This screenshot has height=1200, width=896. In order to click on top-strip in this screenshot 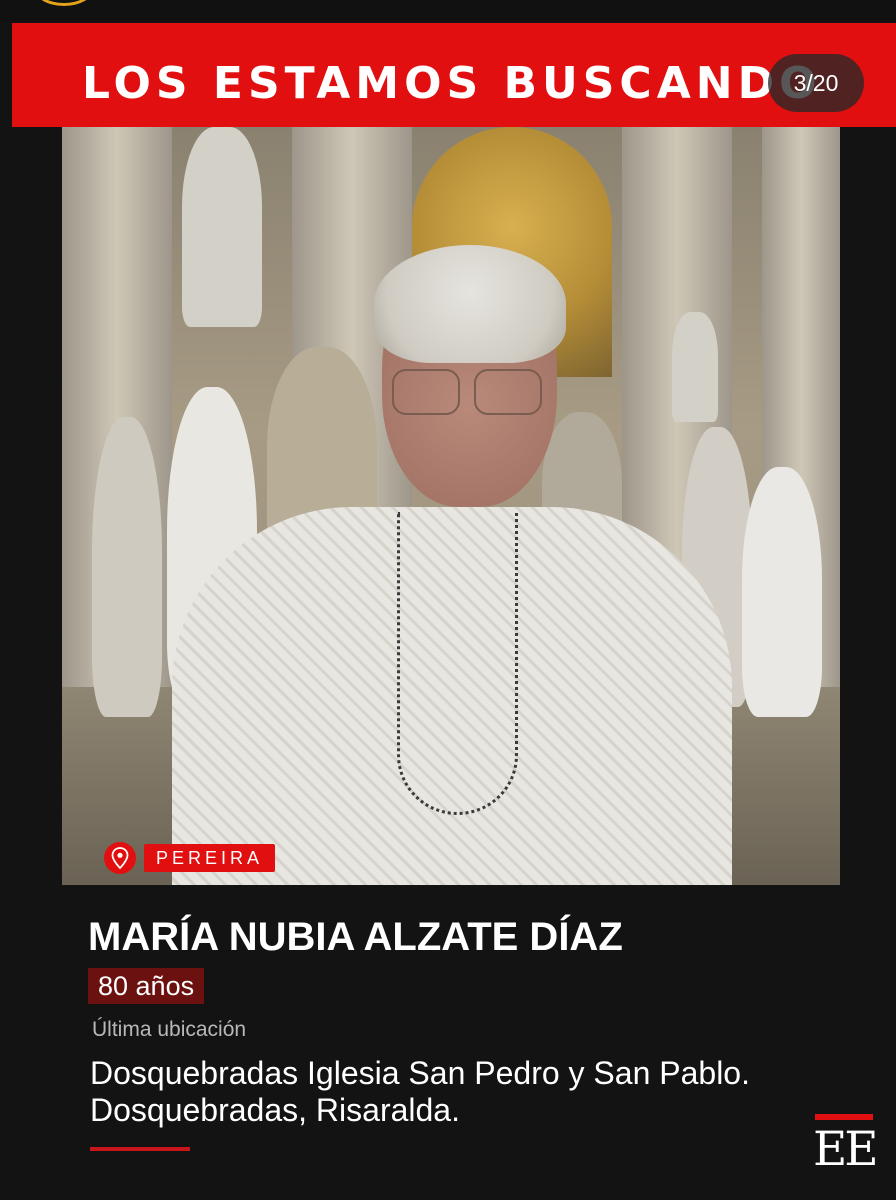, I will do `click(448, 11)`.